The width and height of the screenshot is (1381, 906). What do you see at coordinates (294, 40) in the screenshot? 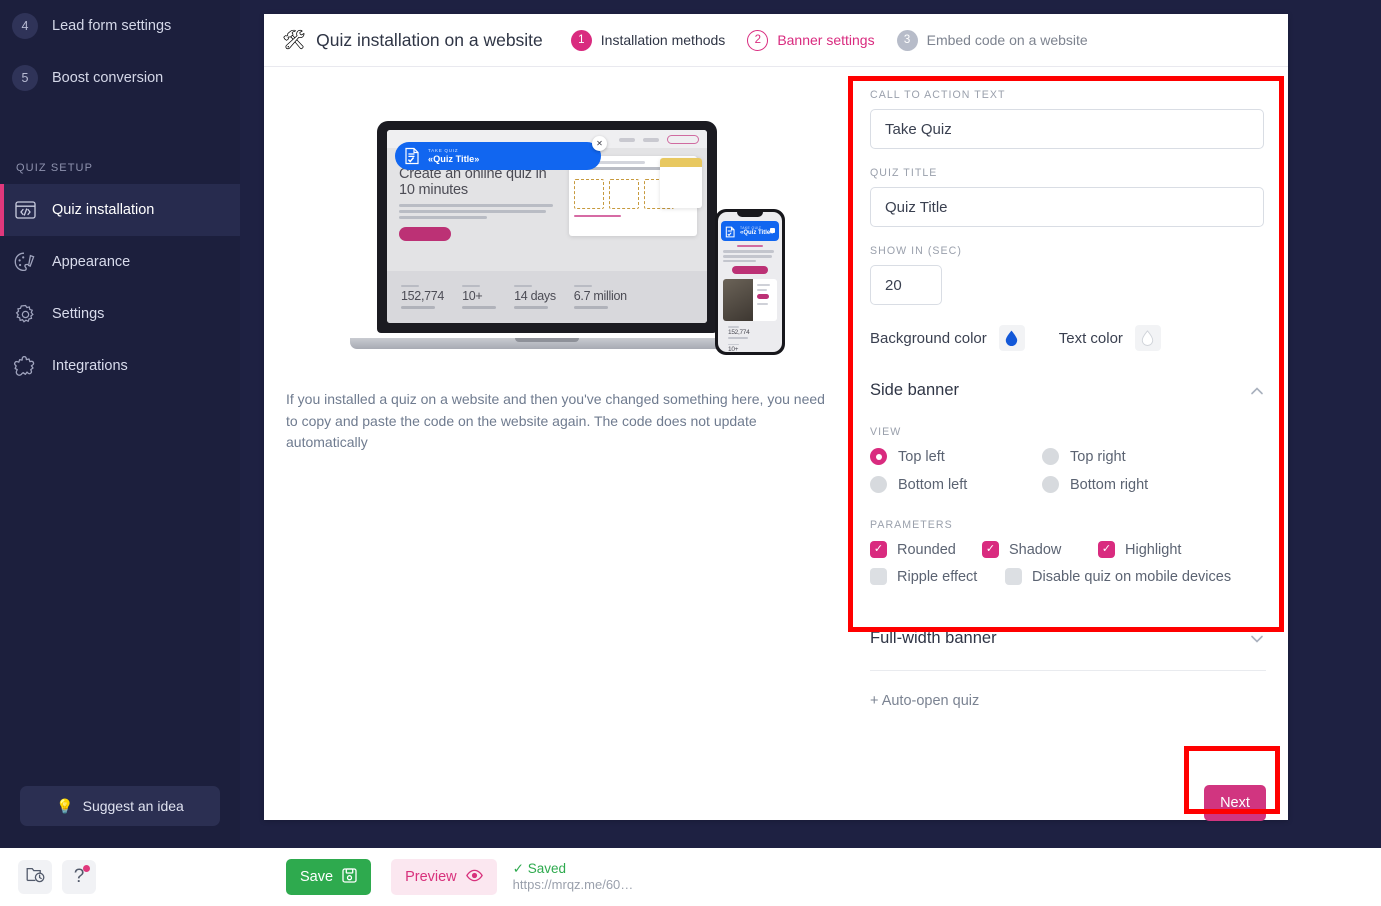
I see `tools-icon: 🛠` at bounding box center [294, 40].